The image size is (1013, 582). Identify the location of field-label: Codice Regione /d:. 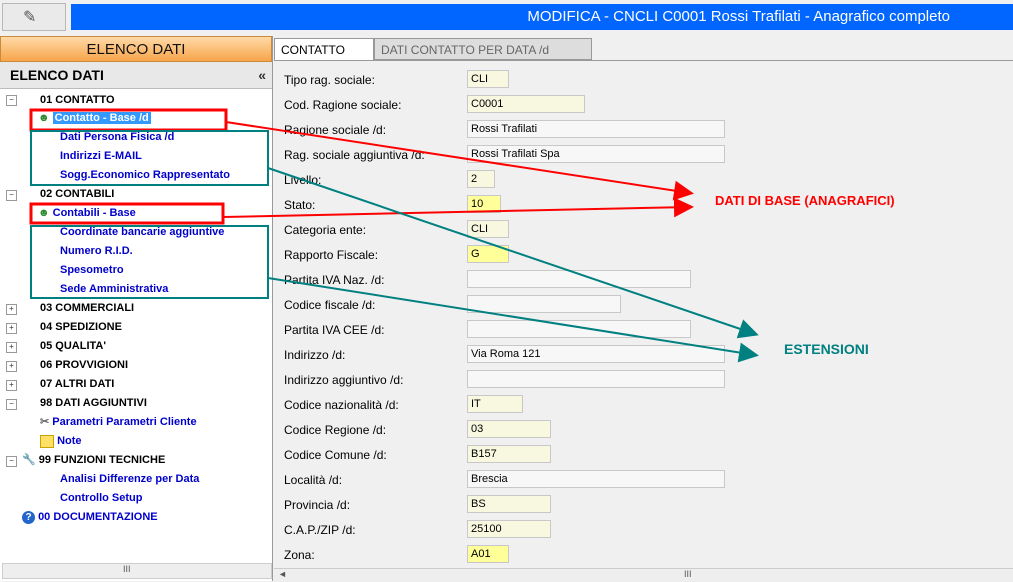
(335, 430).